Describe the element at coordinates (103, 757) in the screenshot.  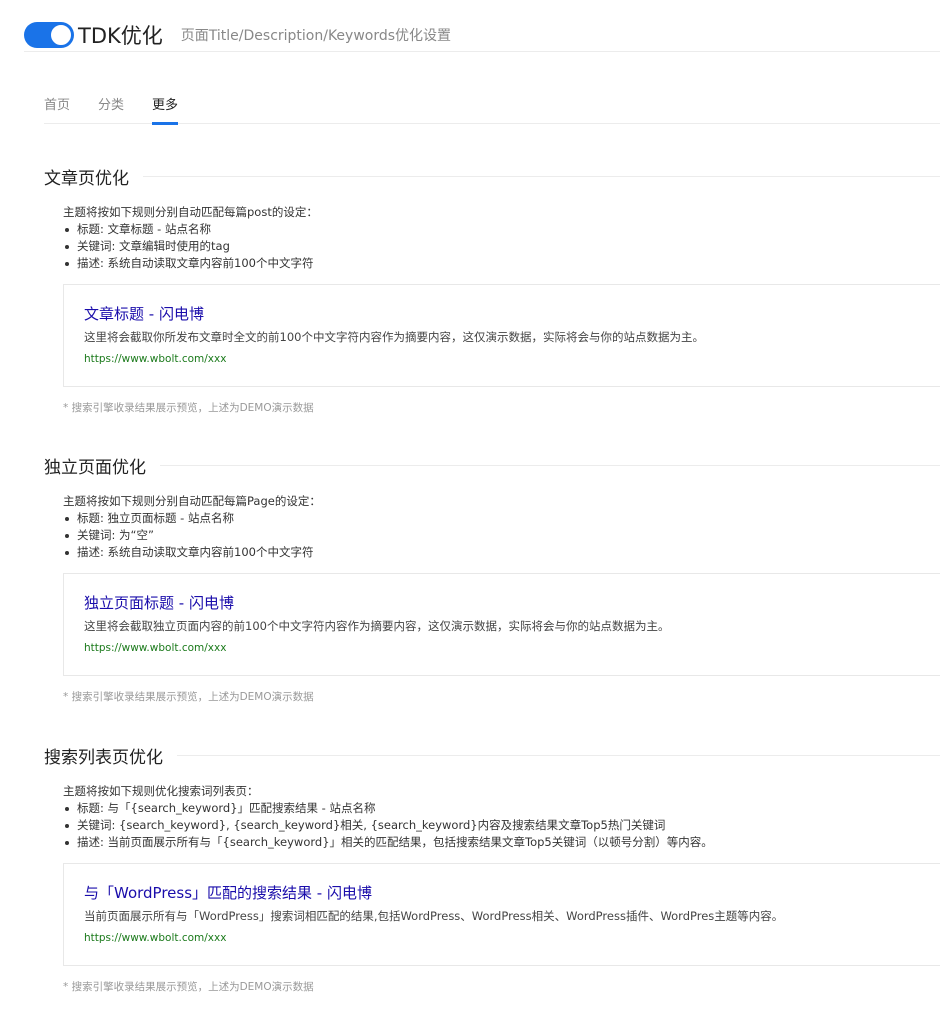
I see `section-title: 搜索列表页优化` at that location.